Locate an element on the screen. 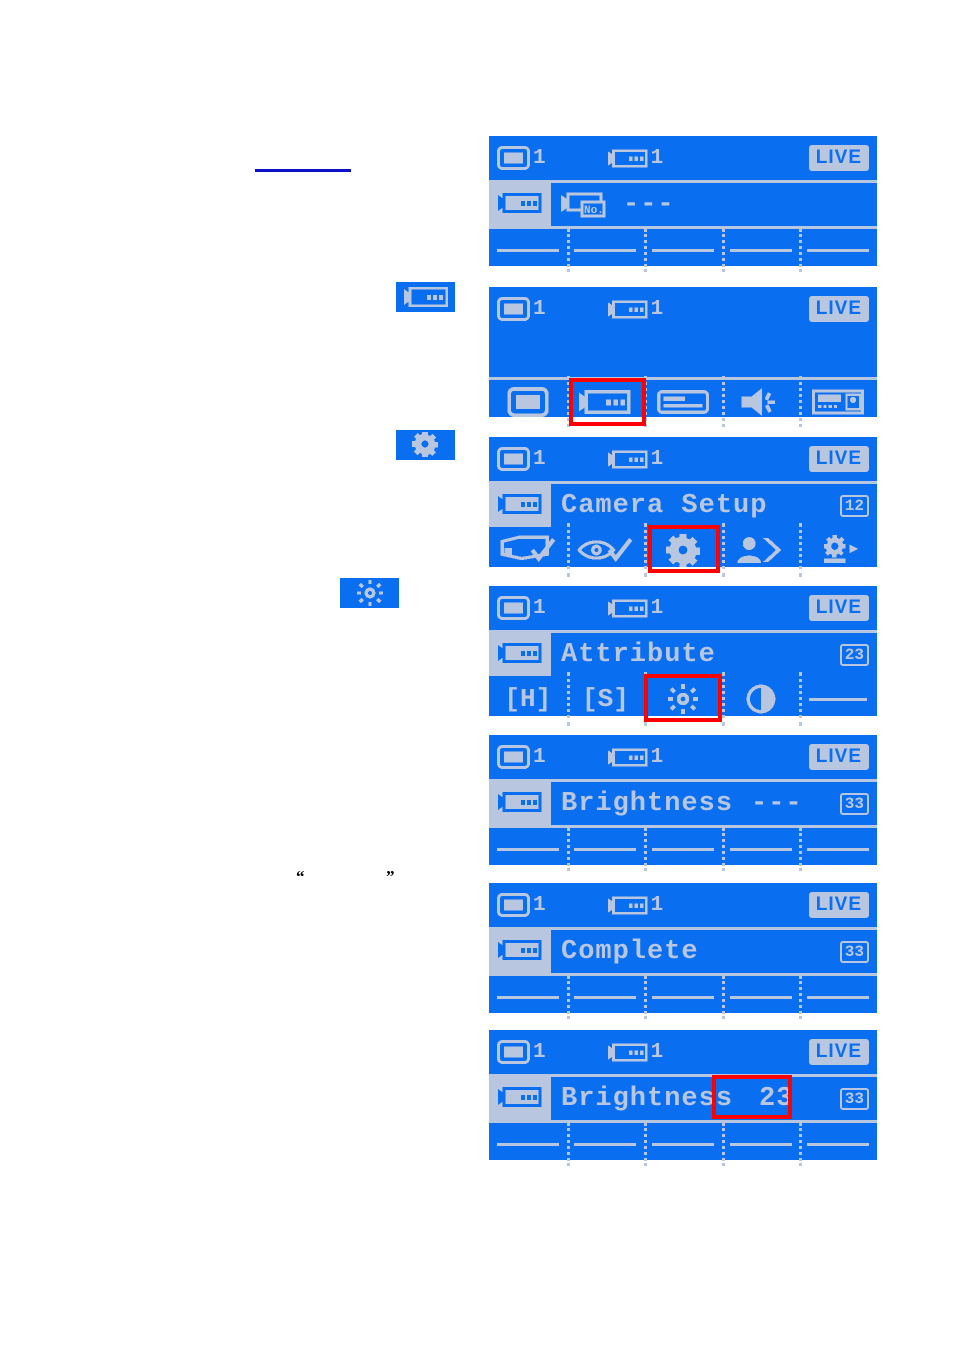 The image size is (954, 1354). osd-panel-brightness-value: 1 1 LIVE Brightness 23 33 is located at coordinates (683, 1098).